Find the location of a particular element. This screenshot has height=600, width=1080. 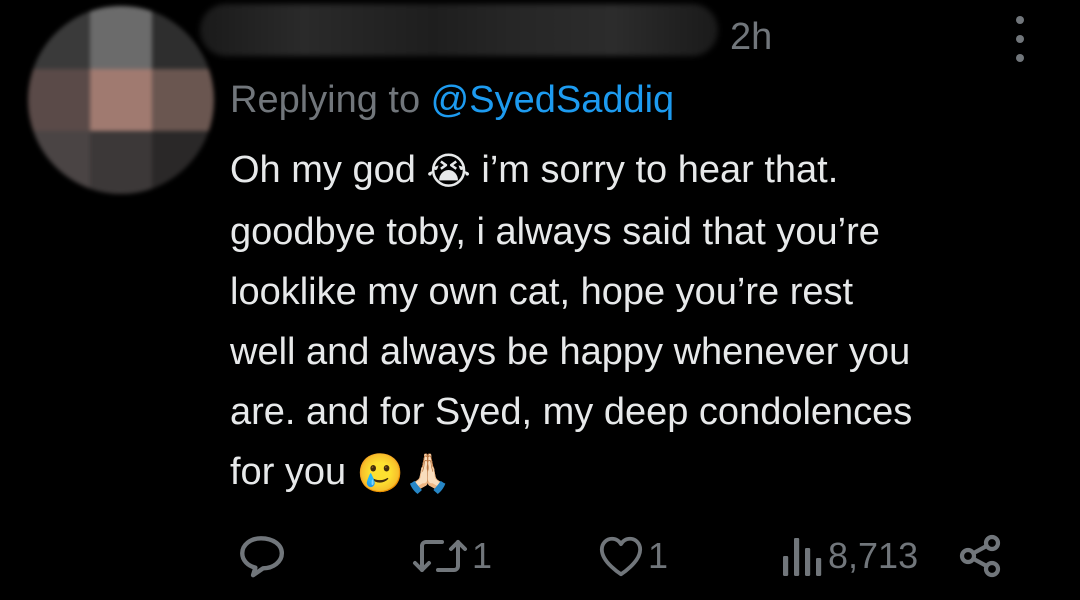

loudly-crying-emoji: 😭 is located at coordinates (448, 172).